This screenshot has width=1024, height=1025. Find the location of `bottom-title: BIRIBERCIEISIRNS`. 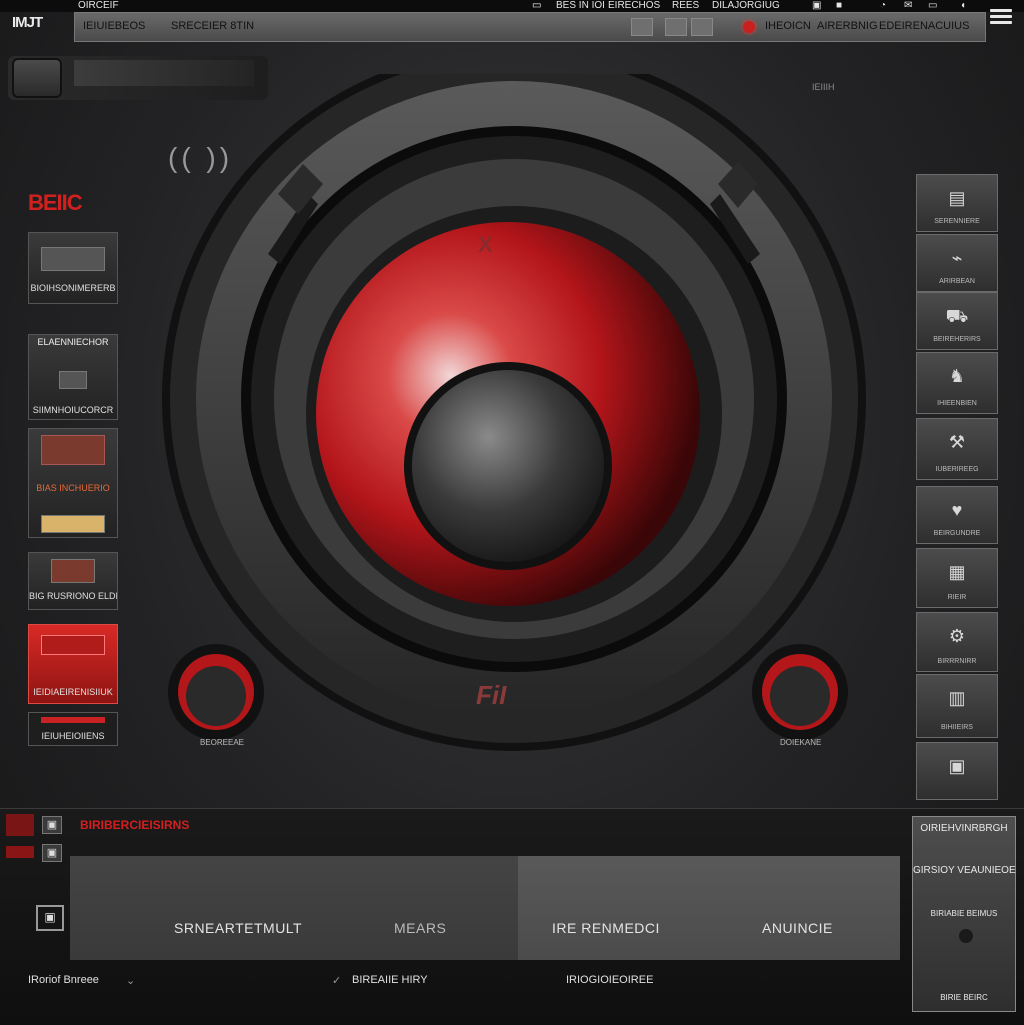

bottom-title: BIRIBERCIEISIRNS is located at coordinates (135, 825).